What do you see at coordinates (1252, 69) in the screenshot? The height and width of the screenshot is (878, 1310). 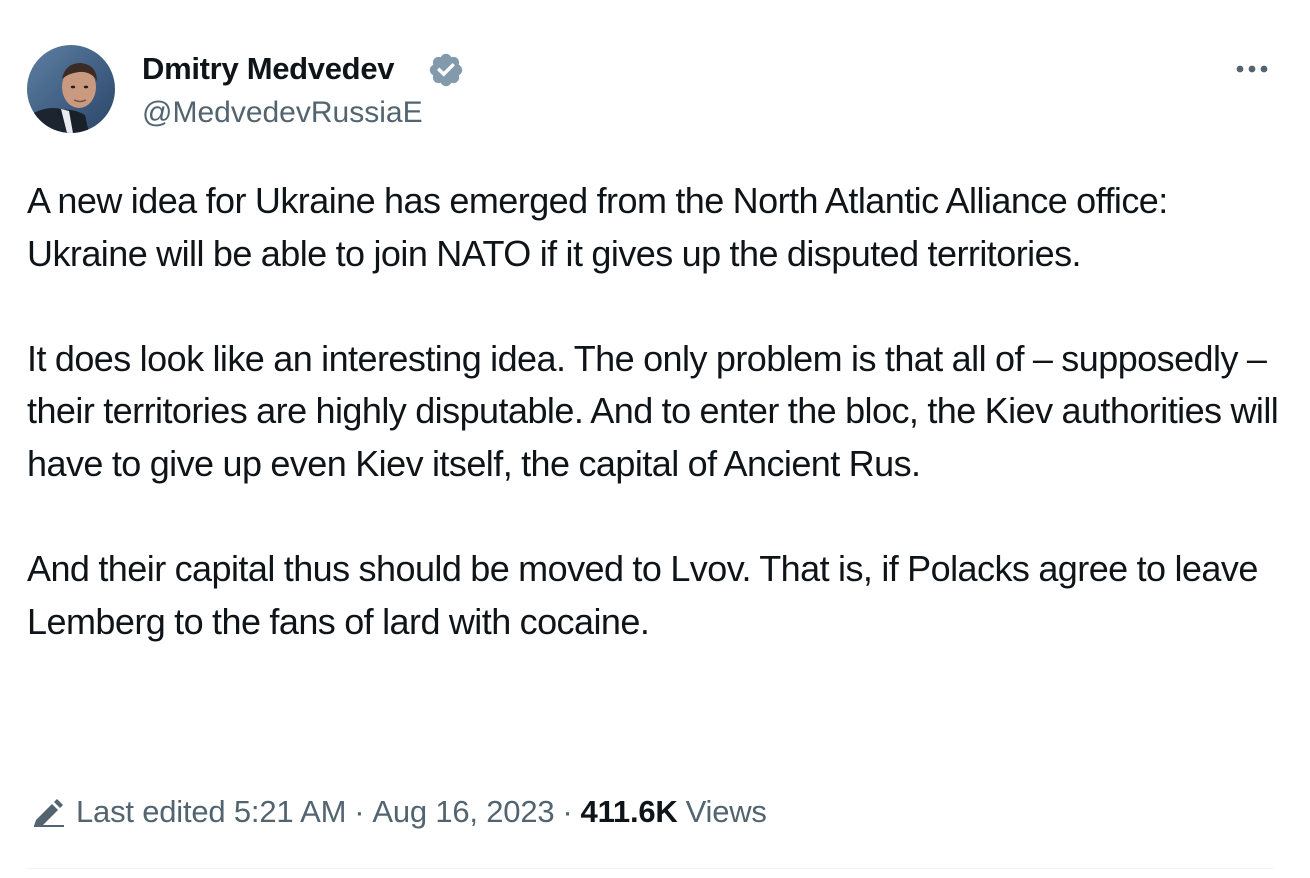 I see `more-dots-icon` at bounding box center [1252, 69].